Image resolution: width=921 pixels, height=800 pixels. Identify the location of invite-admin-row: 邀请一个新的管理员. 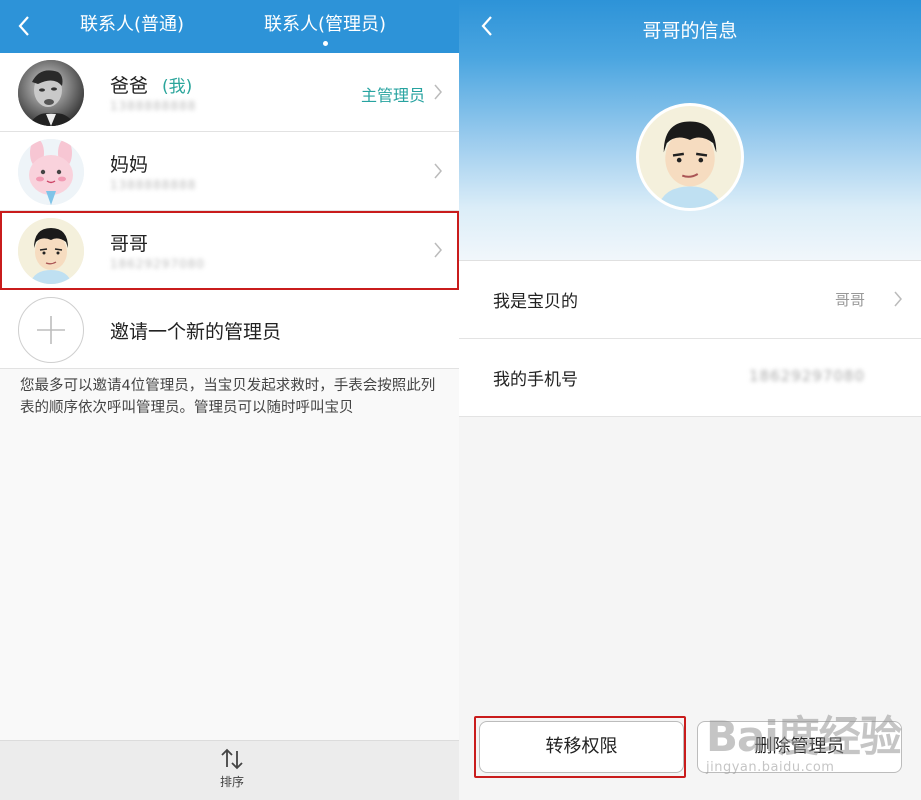
(229, 329).